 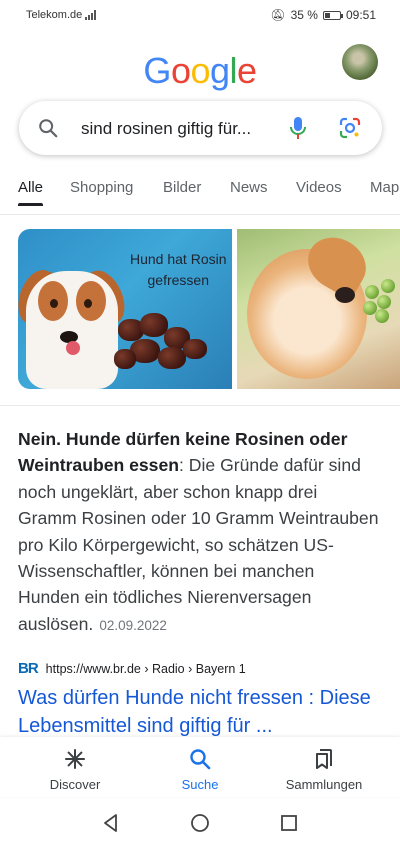 I want to click on image-caption-line-2: gefressen, so click(x=178, y=280).